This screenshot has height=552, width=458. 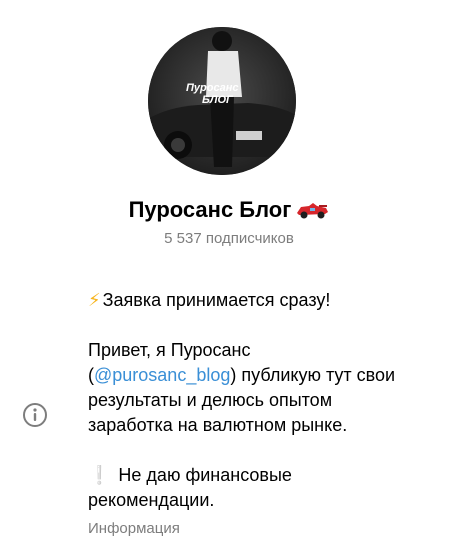 I want to click on channel-avatar: Пуросанс БЛОГ, so click(x=222, y=101).